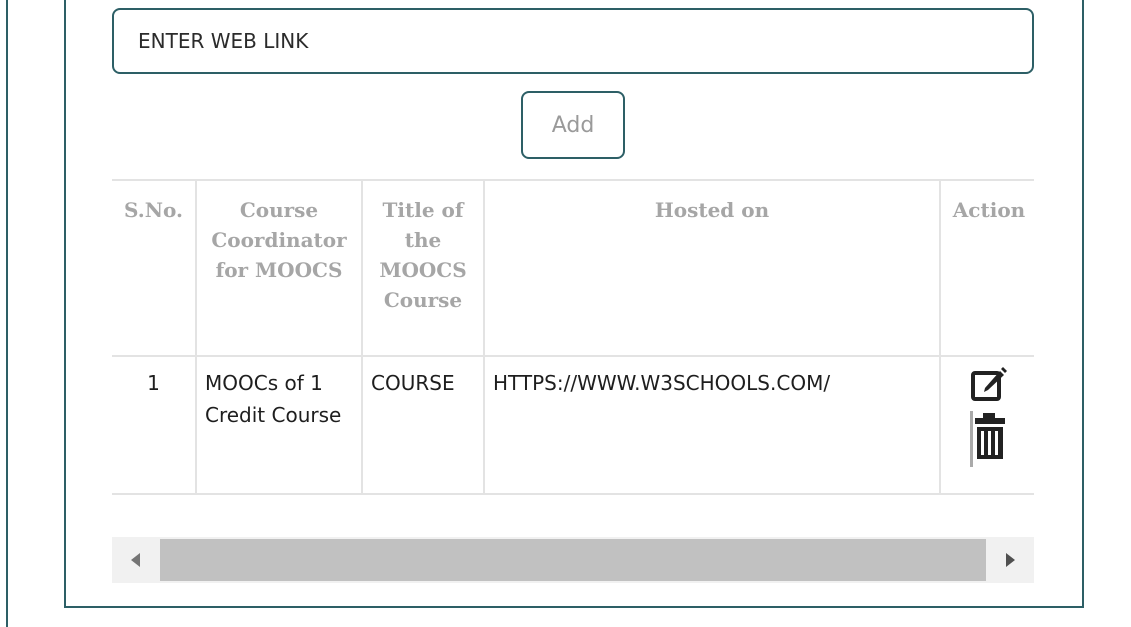 The width and height of the screenshot is (1131, 627). What do you see at coordinates (279, 268) in the screenshot?
I see `header-coordinator: Course Coordinator for MOOCS` at bounding box center [279, 268].